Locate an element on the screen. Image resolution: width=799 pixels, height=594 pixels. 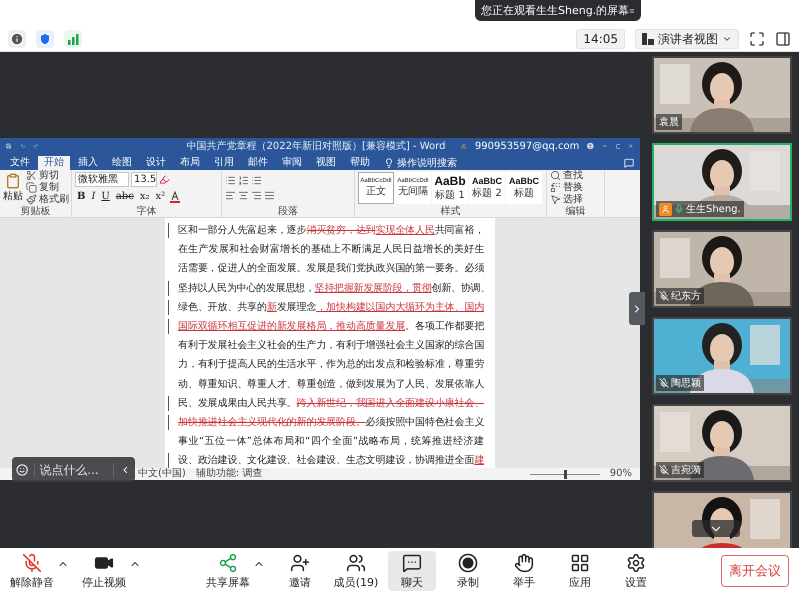
toolbar-button: 录制 is located at coordinates (468, 571).